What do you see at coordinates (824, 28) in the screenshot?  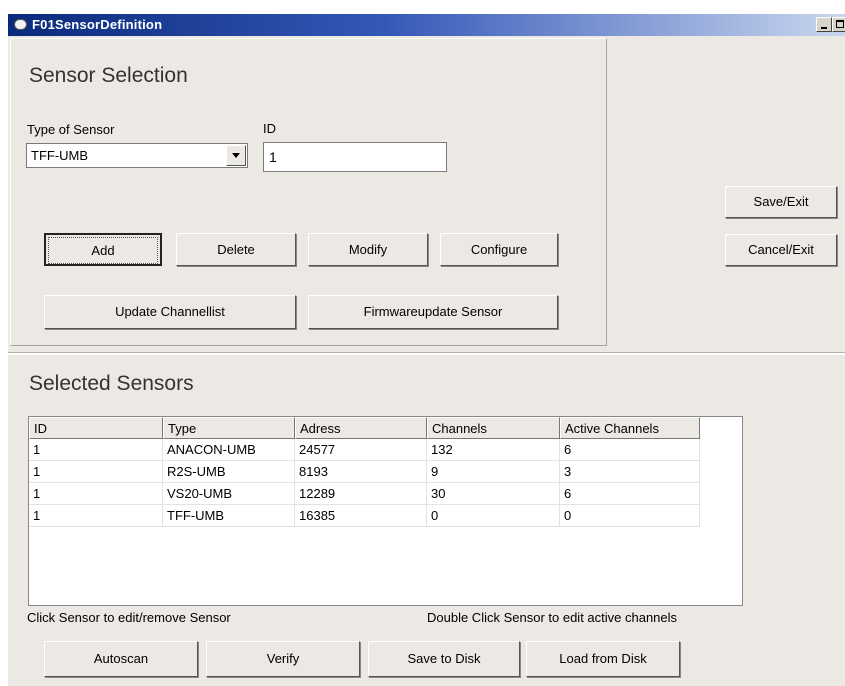 I see `minimize-icon` at bounding box center [824, 28].